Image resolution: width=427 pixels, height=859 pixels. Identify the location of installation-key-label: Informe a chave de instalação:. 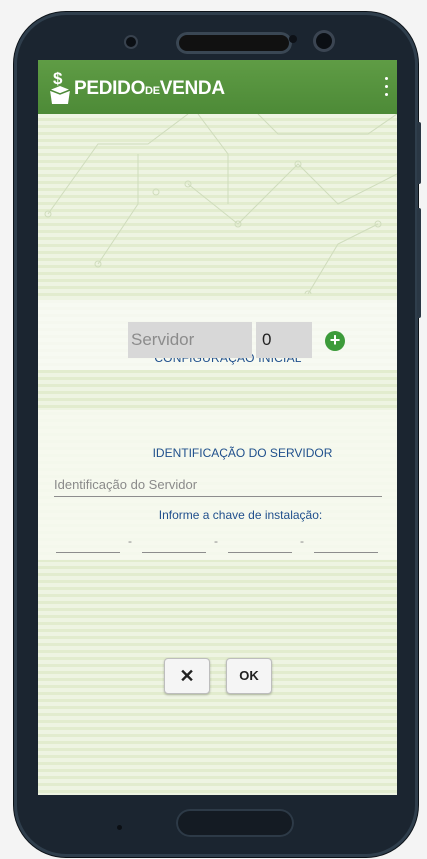
(240, 515).